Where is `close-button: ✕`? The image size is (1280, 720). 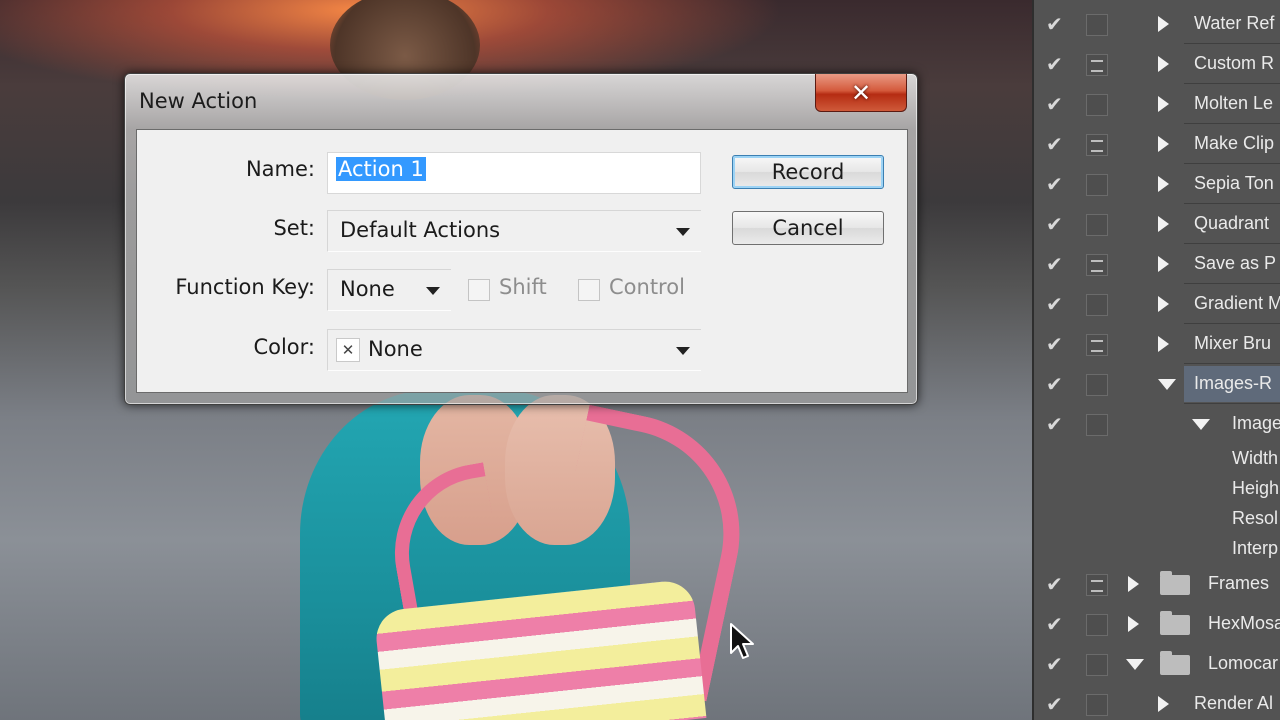 close-button: ✕ is located at coordinates (861, 93).